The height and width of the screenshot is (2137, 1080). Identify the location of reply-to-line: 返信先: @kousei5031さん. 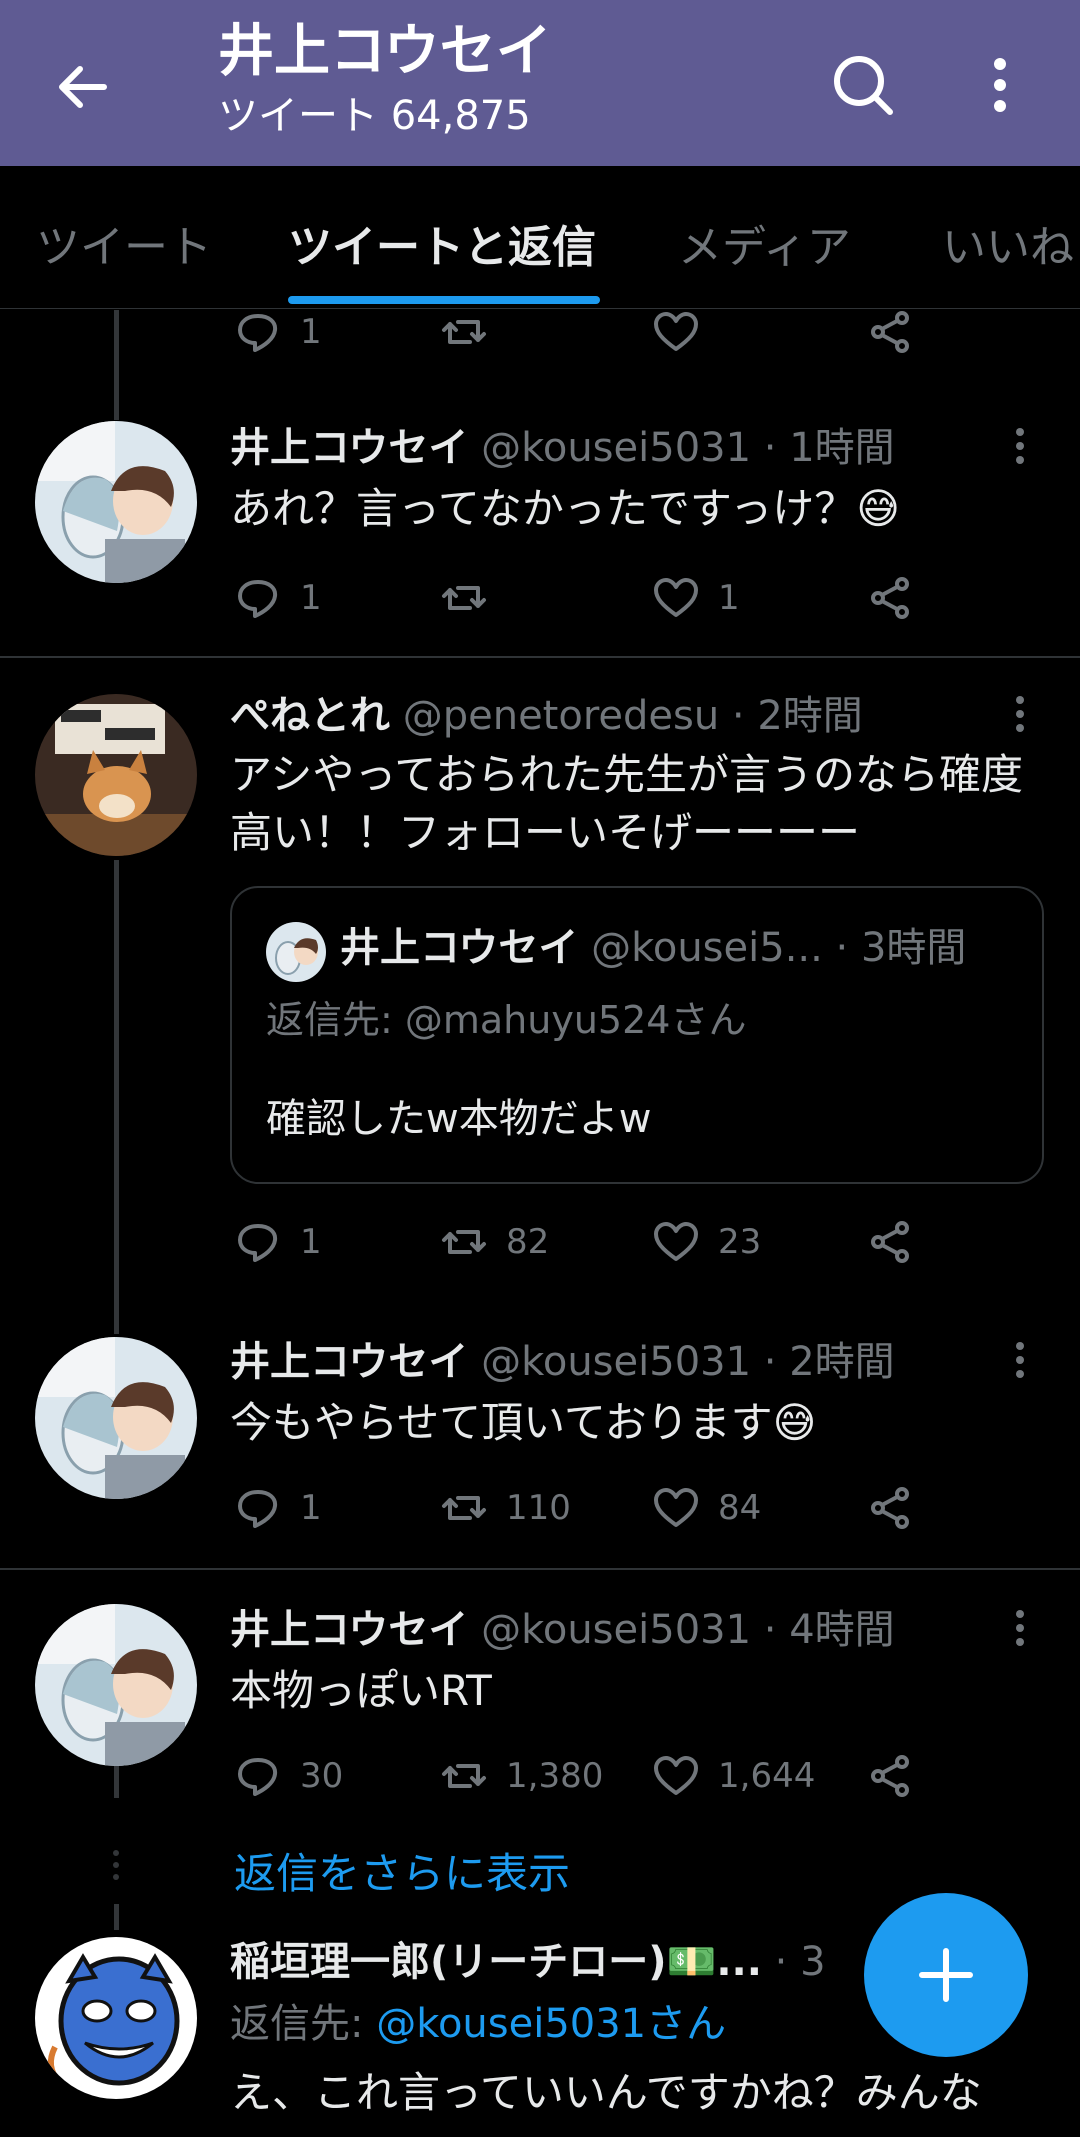
(478, 2024).